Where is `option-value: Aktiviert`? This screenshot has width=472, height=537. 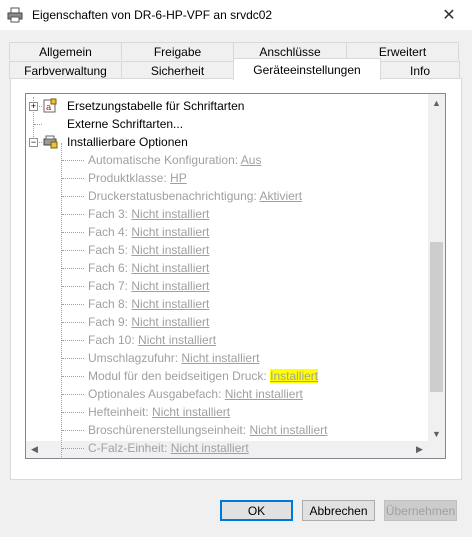
option-value: Aktiviert is located at coordinates (280, 196).